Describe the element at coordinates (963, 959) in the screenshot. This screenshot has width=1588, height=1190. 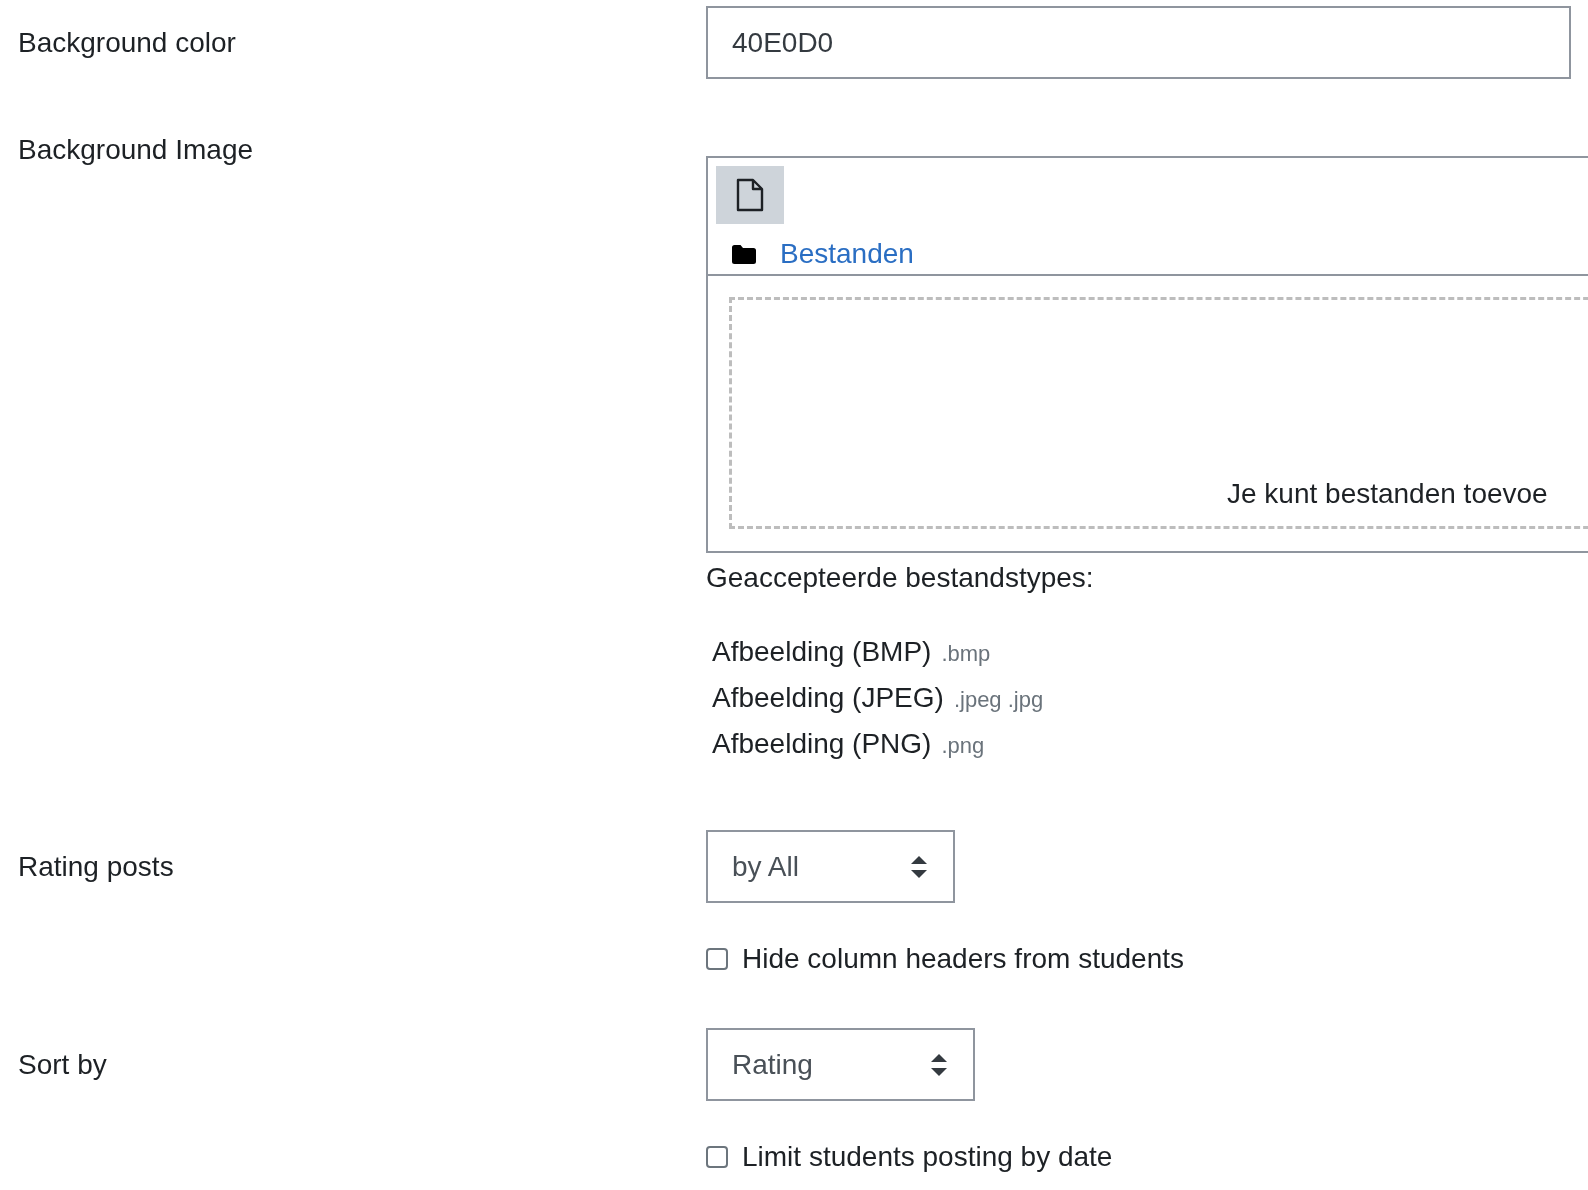
I see `checkbox-label: Hide column headers from students` at that location.